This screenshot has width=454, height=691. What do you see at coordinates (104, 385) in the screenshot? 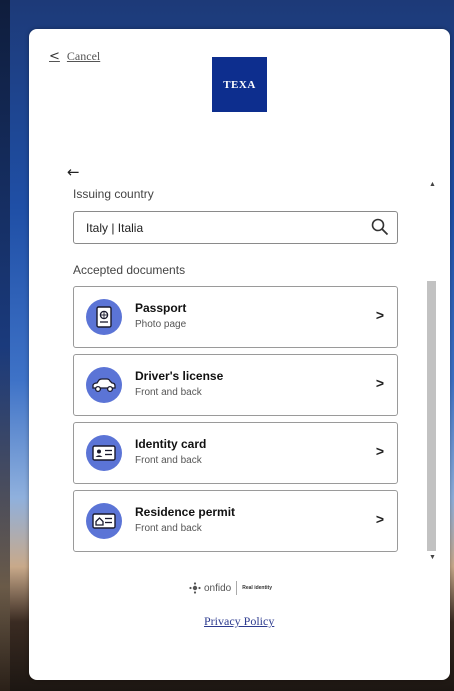
I see `car-icon` at bounding box center [104, 385].